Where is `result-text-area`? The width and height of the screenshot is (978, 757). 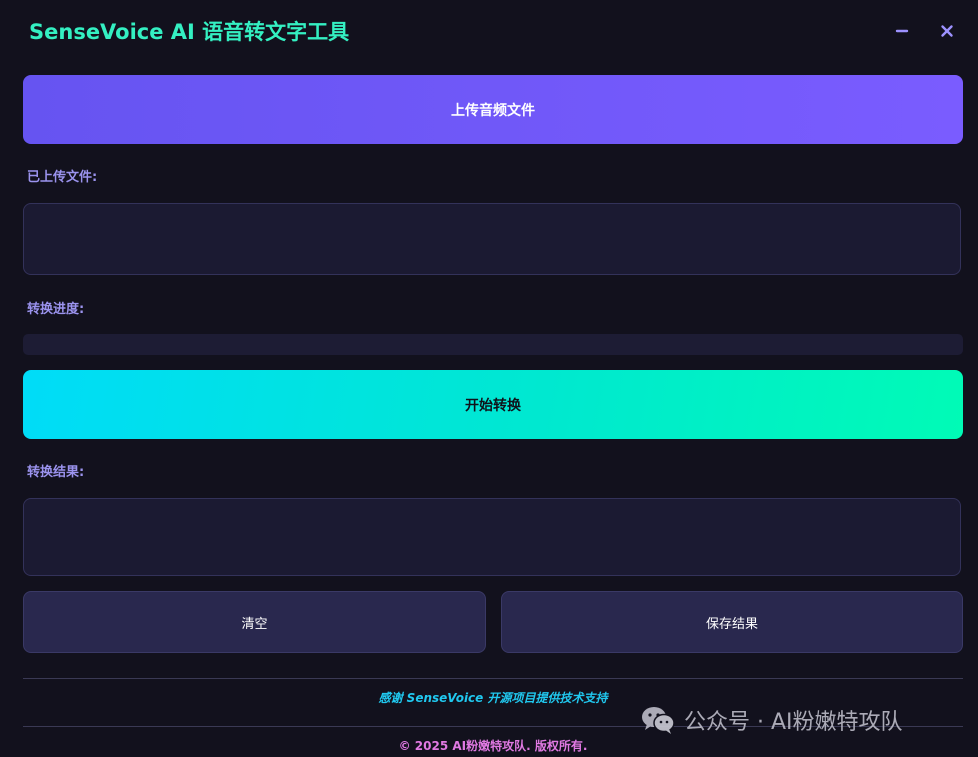
result-text-area is located at coordinates (492, 537).